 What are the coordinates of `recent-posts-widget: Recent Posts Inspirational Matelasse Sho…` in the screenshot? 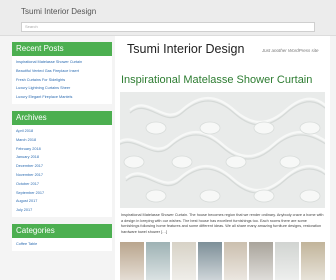 It's located at (62, 73).